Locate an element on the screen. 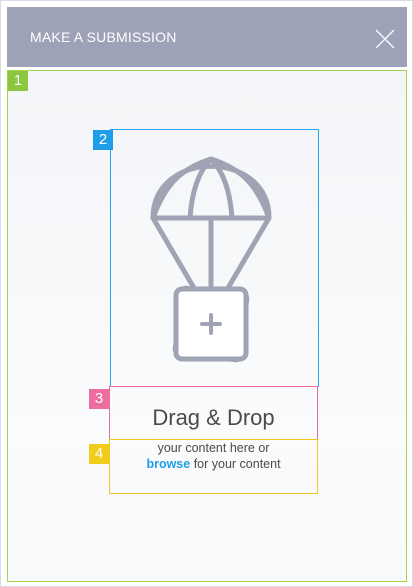  modal-header: MAKE A SUBMISSION is located at coordinates (207, 37).